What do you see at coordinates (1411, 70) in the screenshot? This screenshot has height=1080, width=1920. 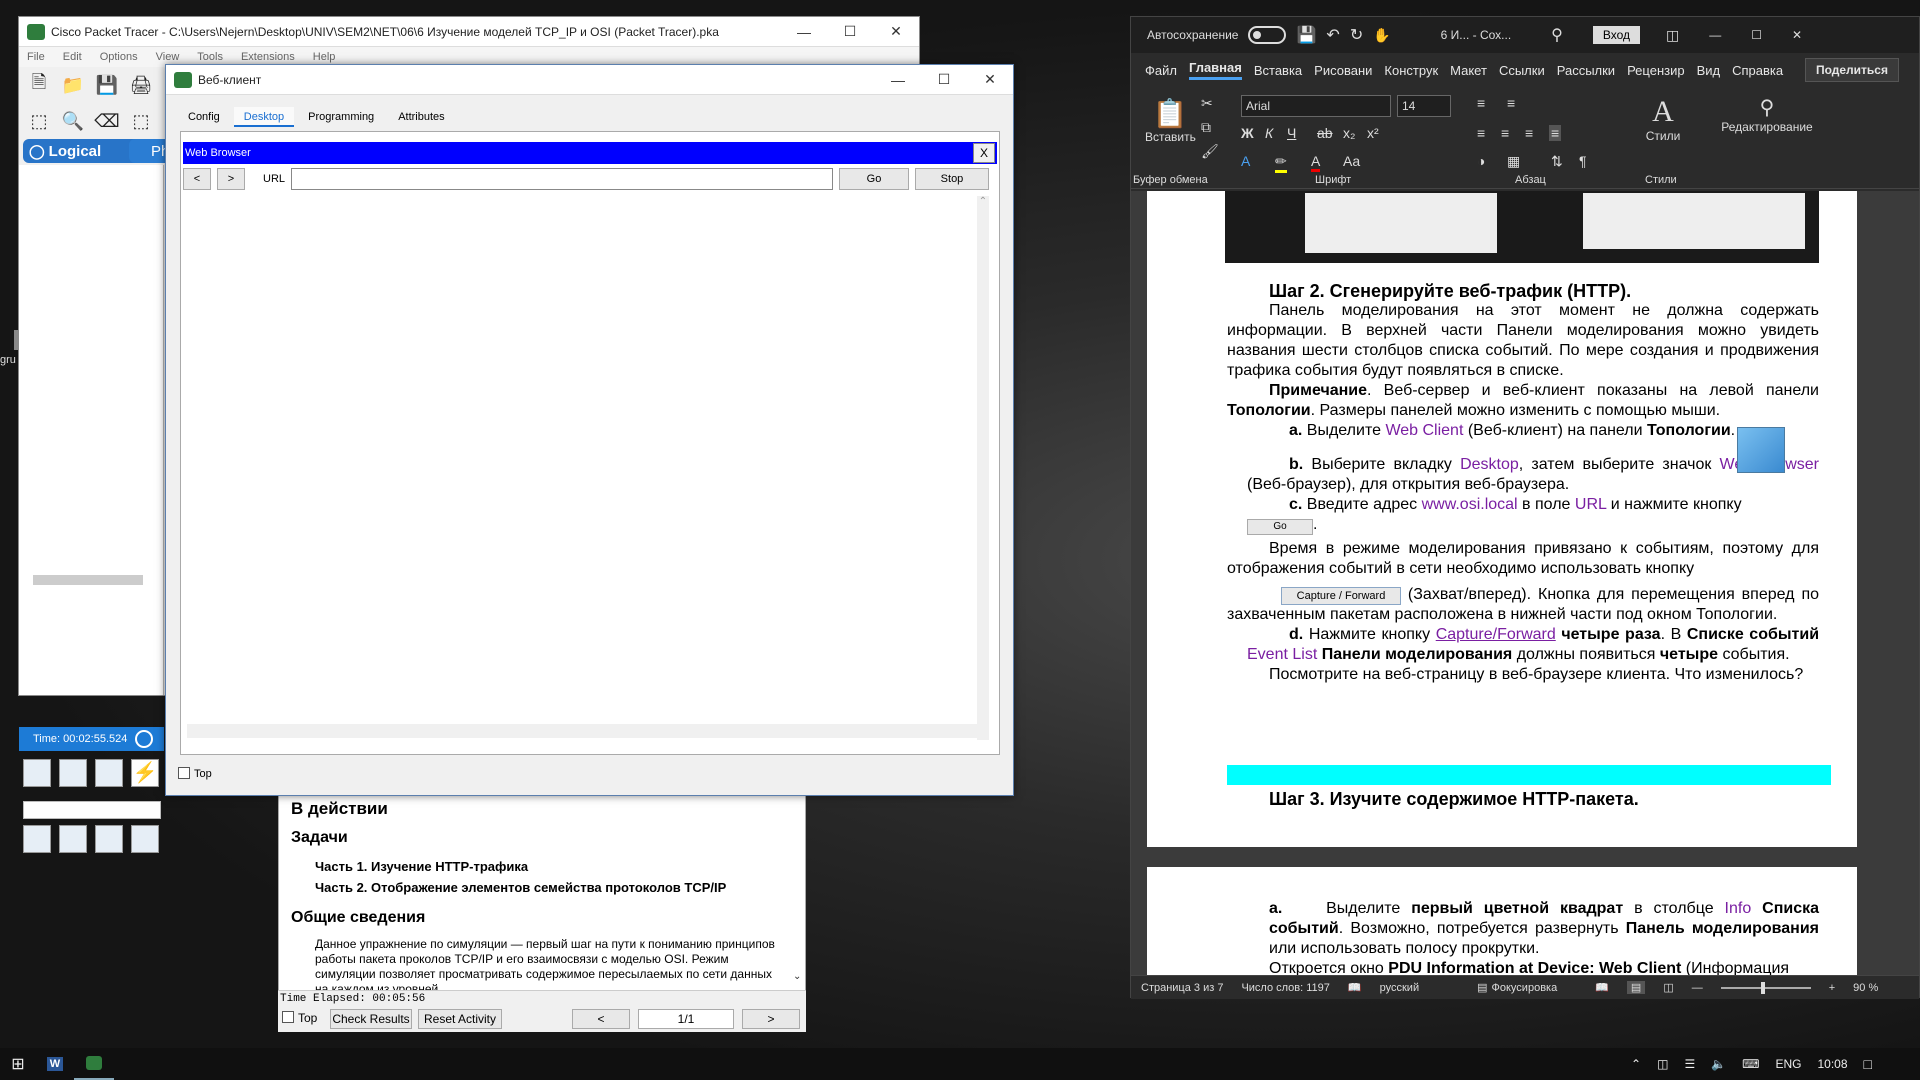 I see `tab-design: Конструк` at bounding box center [1411, 70].